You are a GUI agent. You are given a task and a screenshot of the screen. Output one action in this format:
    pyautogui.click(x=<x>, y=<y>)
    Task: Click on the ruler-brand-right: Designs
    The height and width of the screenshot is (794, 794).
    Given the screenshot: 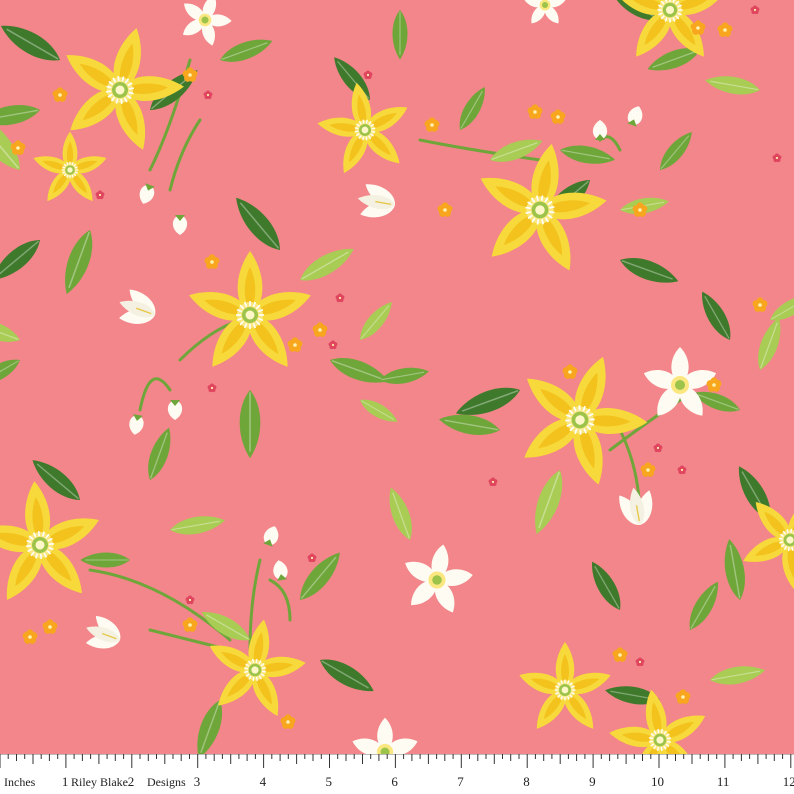 What is the action you would take?
    pyautogui.click(x=166, y=782)
    